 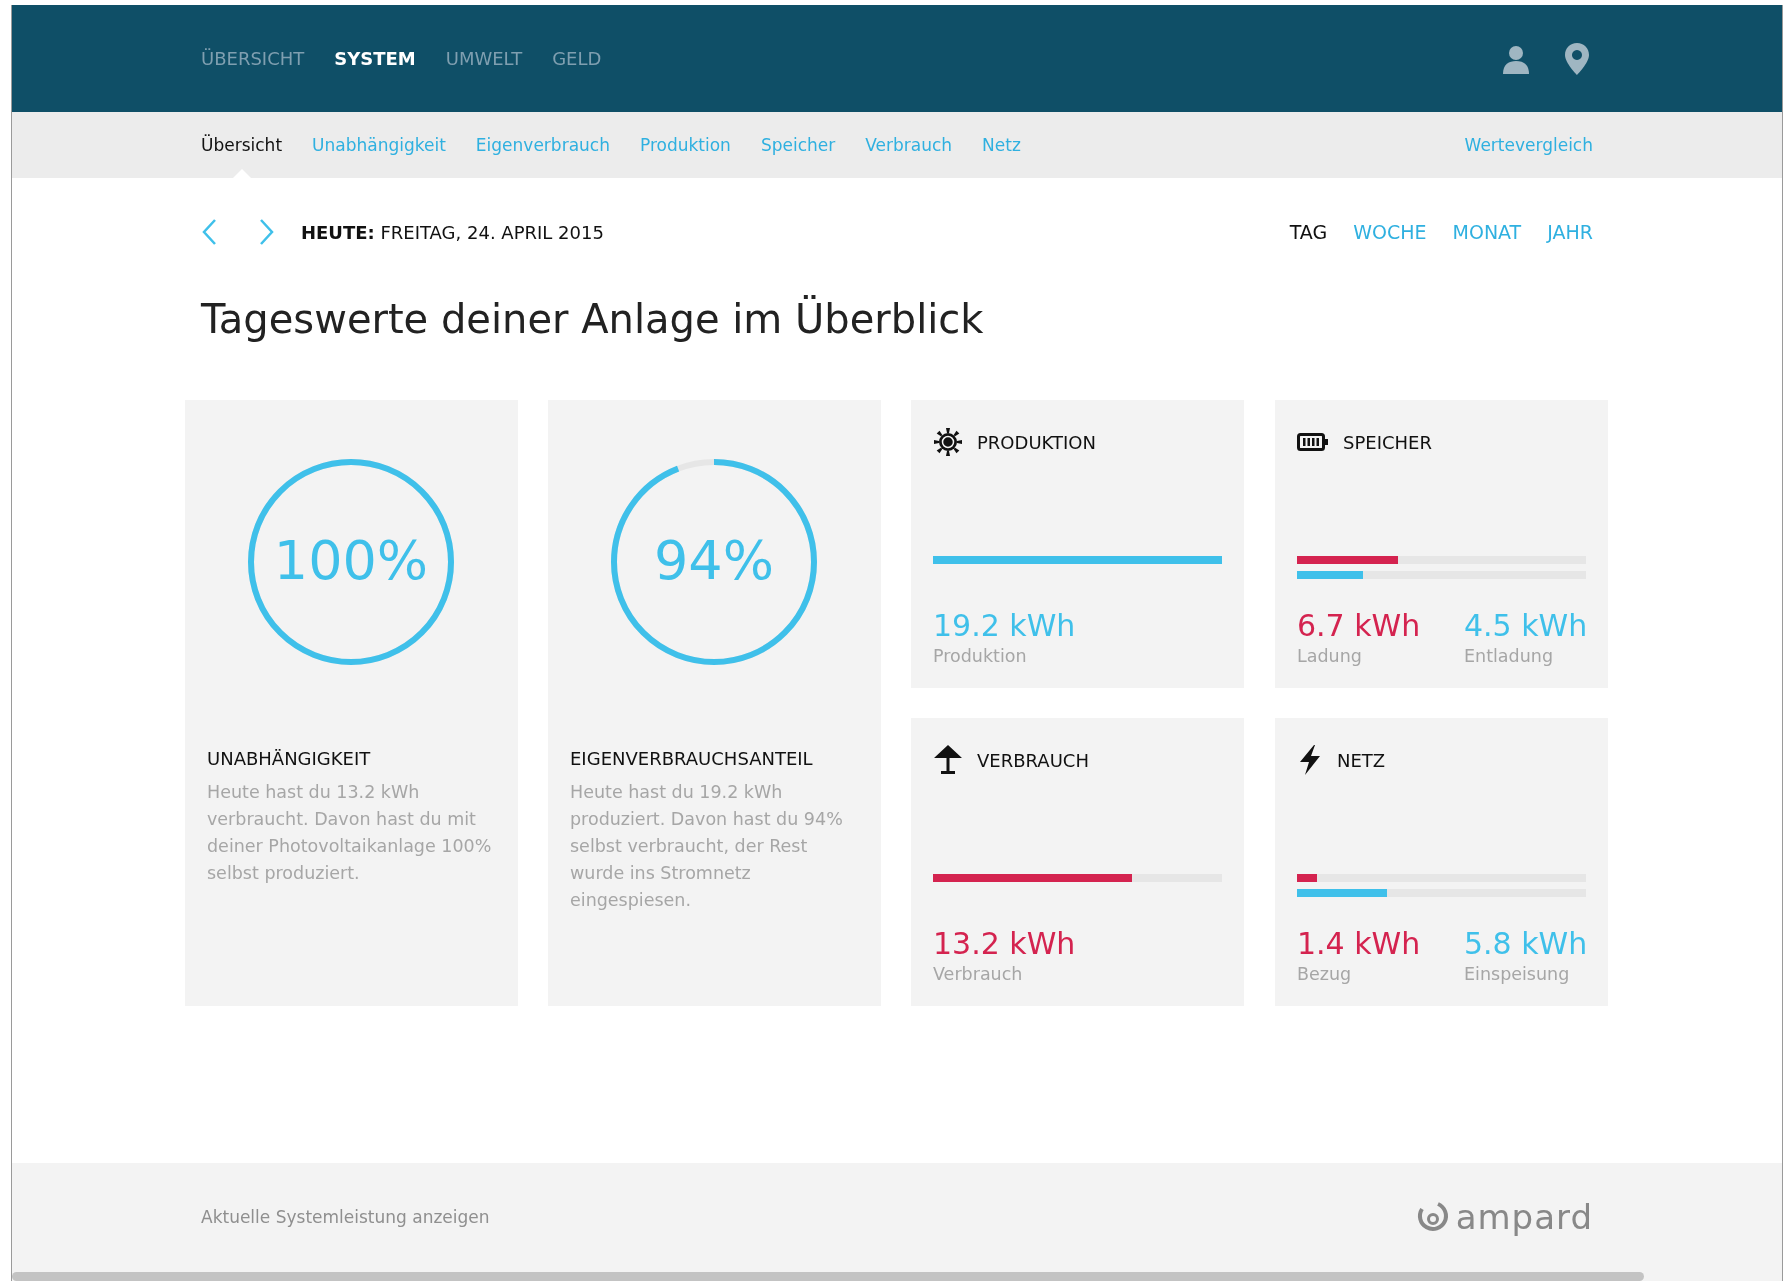 What do you see at coordinates (1524, 1217) in the screenshot?
I see `logo-wordmark: ampard` at bounding box center [1524, 1217].